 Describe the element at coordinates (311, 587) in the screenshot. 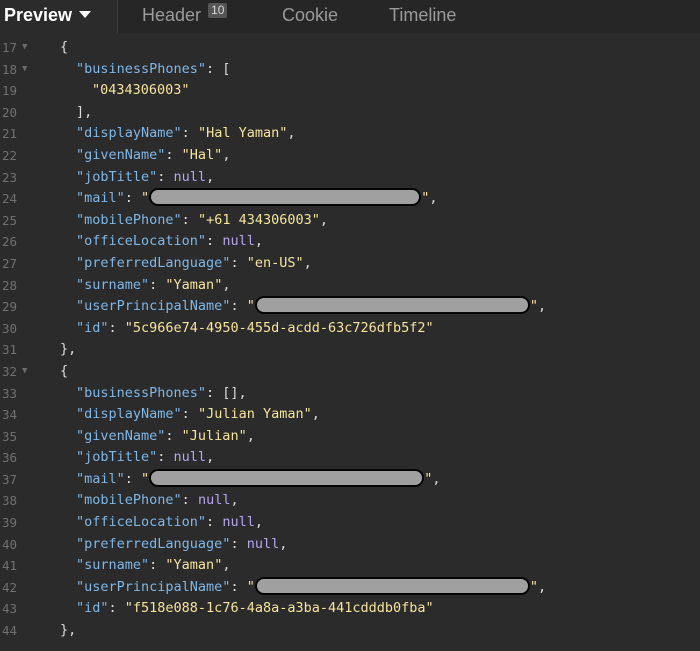

I see `code-text: "userPrincipalName": " ",` at that location.